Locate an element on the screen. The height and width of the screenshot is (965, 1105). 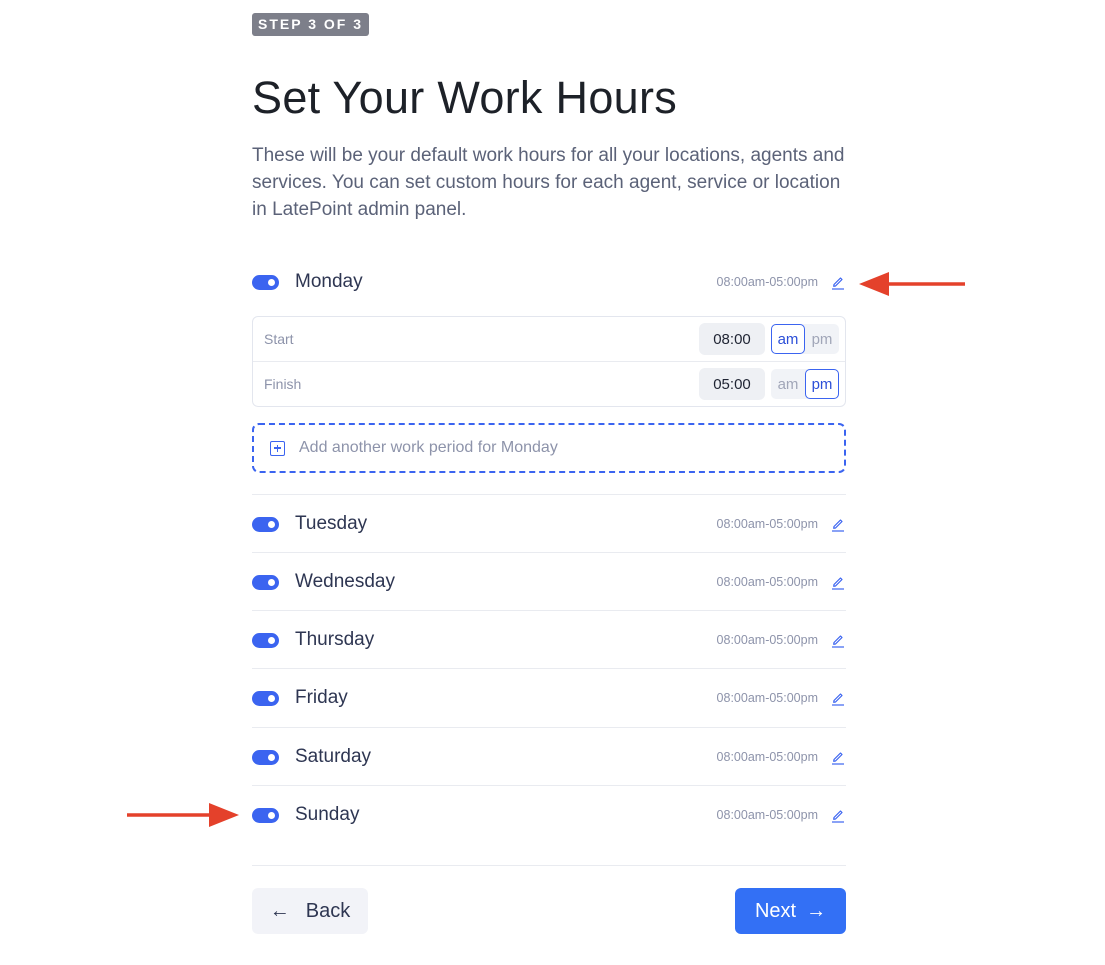
work-period-monday: Start am pm Finish am pm is located at coordinates (549, 361).